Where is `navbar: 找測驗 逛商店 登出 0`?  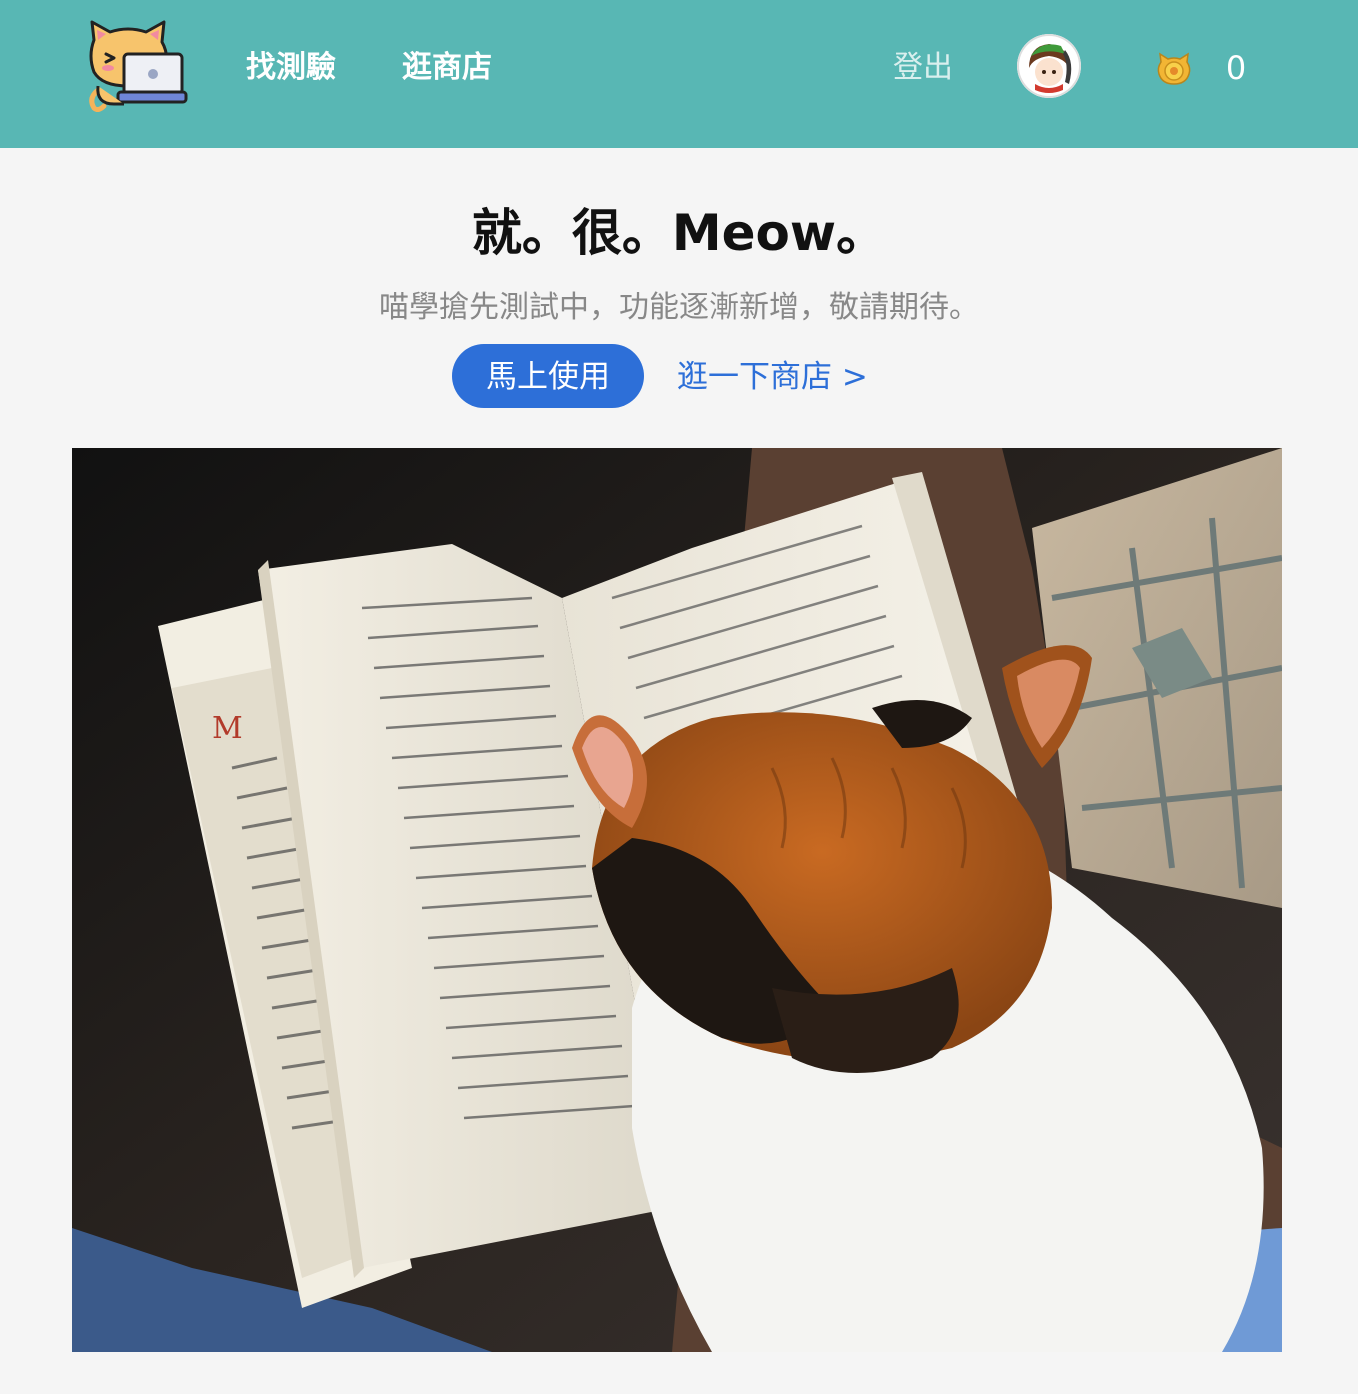
navbar: 找測驗 逛商店 登出 0 is located at coordinates (679, 74).